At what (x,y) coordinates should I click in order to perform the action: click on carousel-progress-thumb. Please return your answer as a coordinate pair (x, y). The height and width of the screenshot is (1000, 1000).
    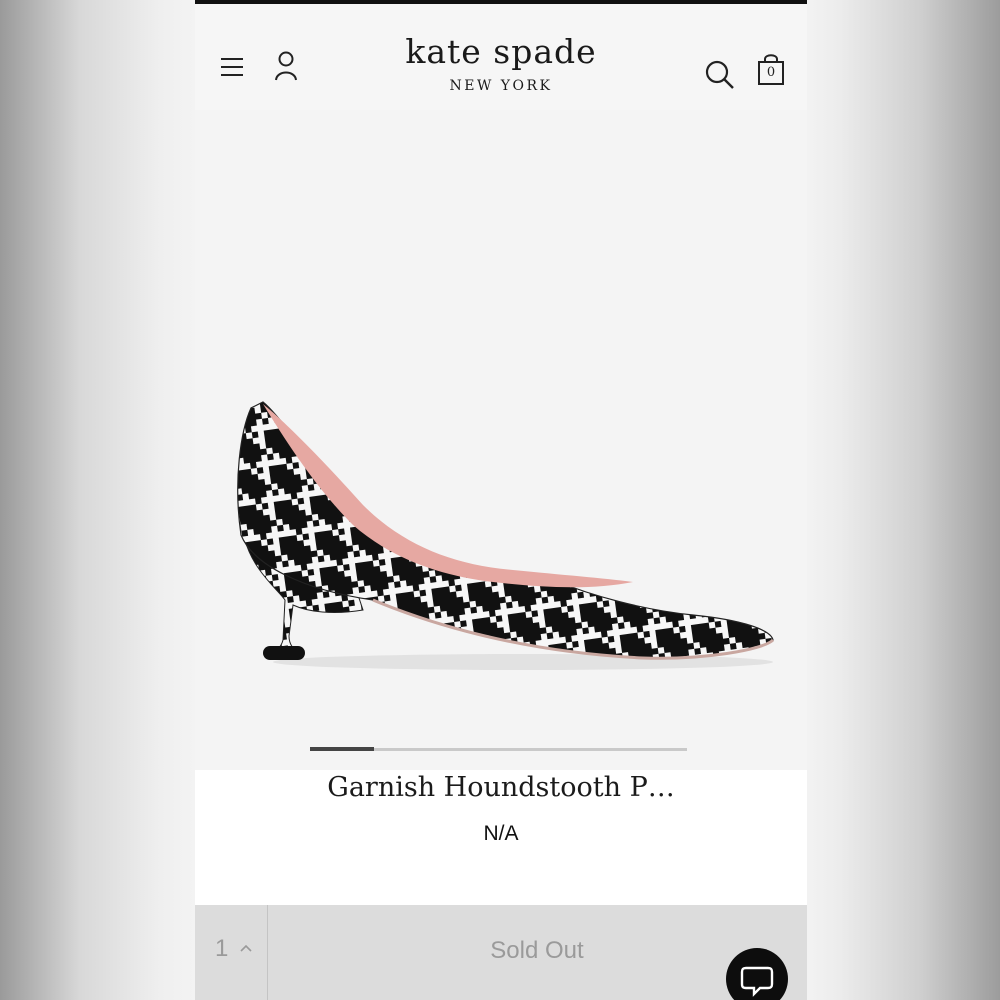
    Looking at the image, I should click on (342, 749).